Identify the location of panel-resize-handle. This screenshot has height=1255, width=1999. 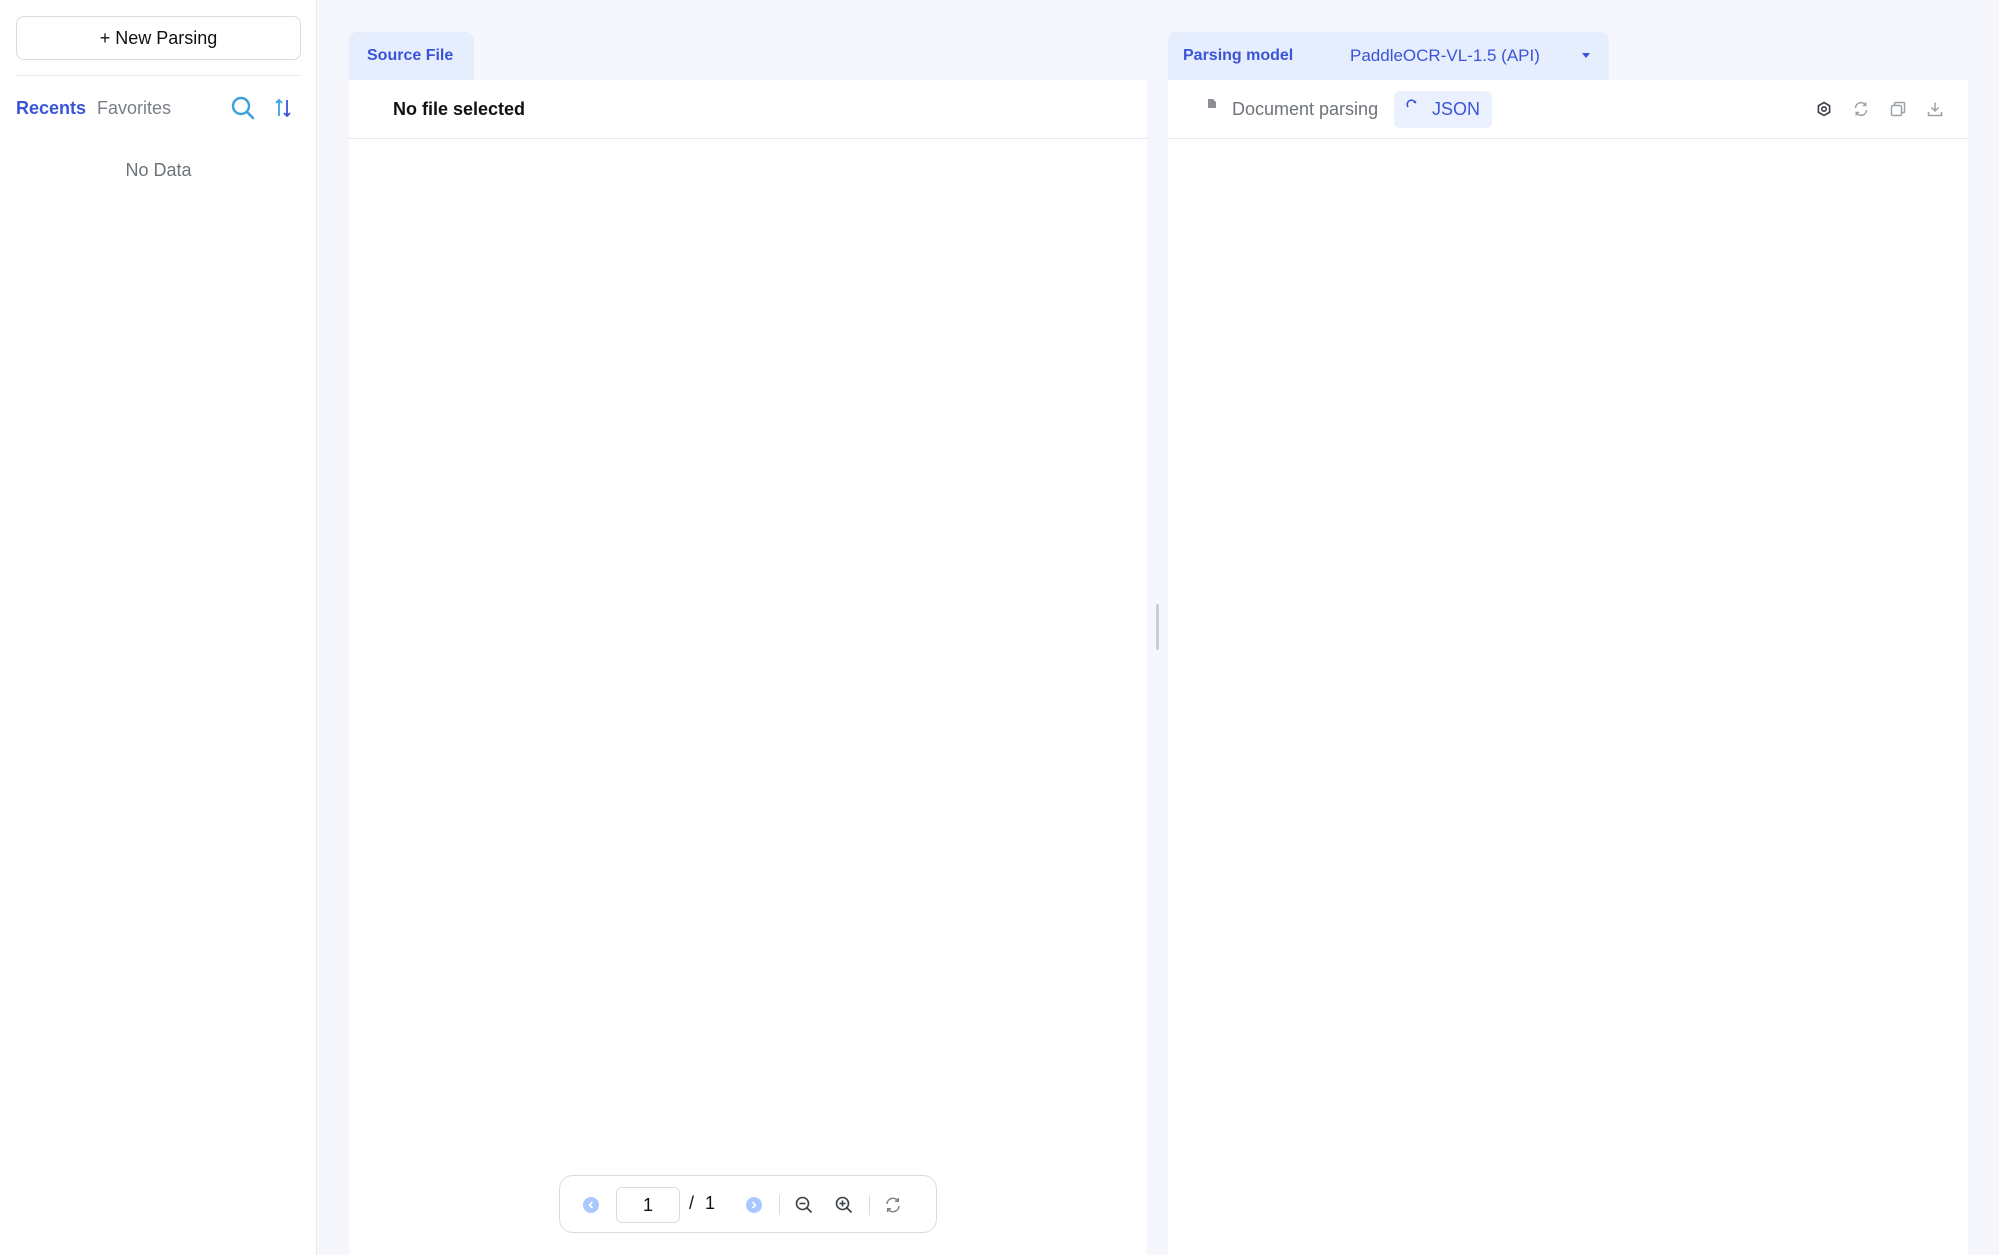
(1157, 627).